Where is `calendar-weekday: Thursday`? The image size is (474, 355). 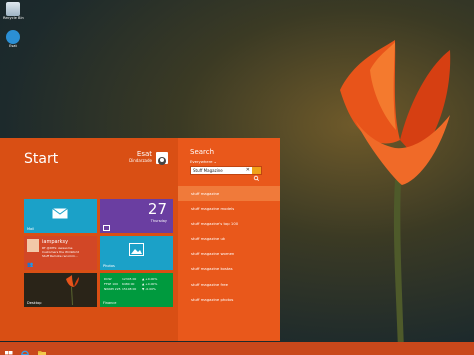 calendar-weekday: Thursday is located at coordinates (158, 221).